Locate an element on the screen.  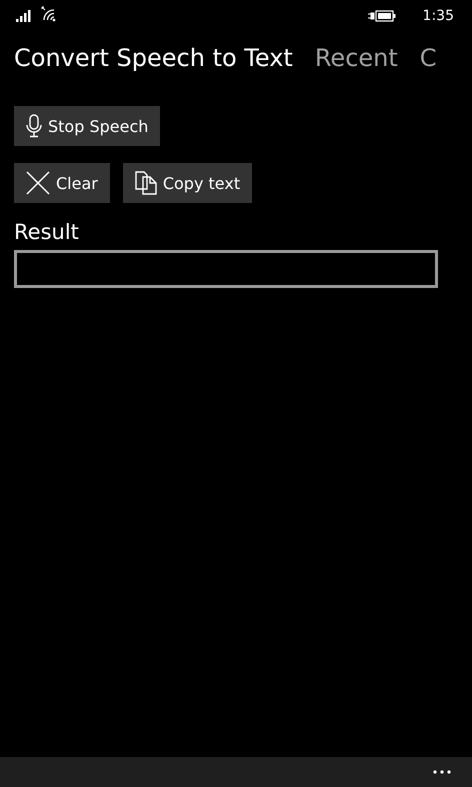
pivot-header: Convert Speech to Text is located at coordinates (153, 69).